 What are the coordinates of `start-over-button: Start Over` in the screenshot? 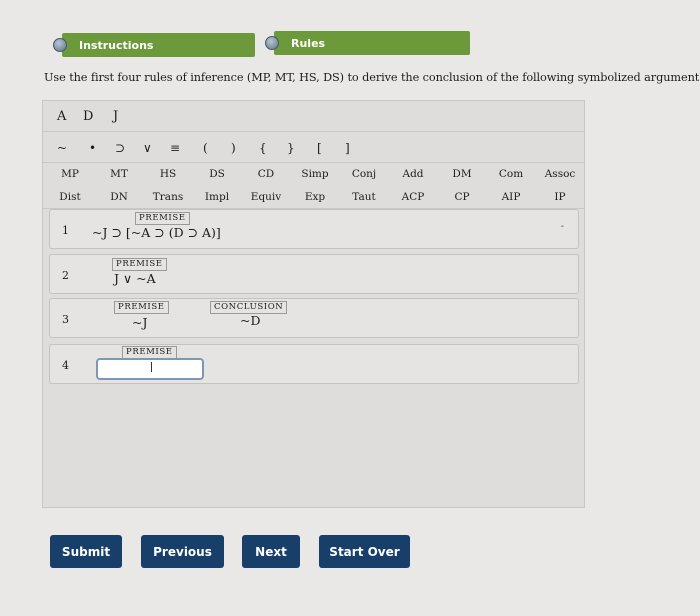 It's located at (364, 551).